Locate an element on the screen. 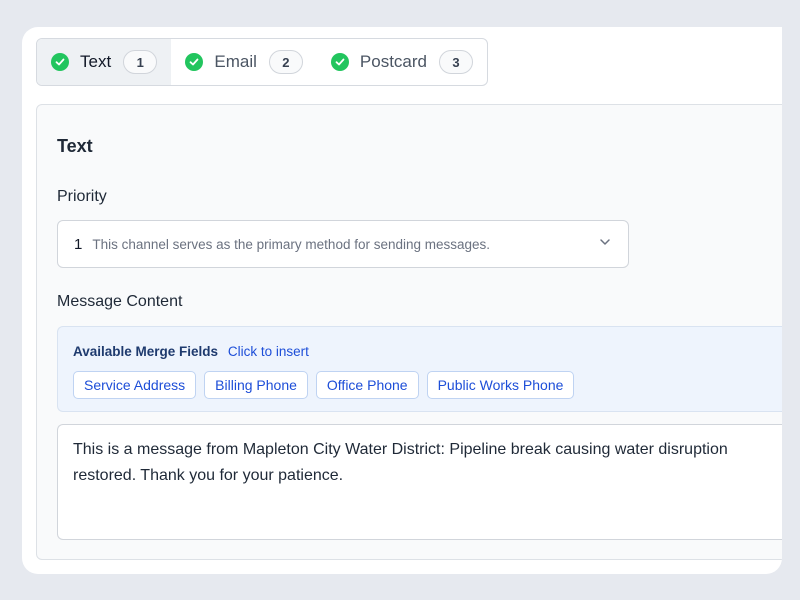 The height and width of the screenshot is (600, 800). tab-postcard: Postcard 3 is located at coordinates (402, 62).